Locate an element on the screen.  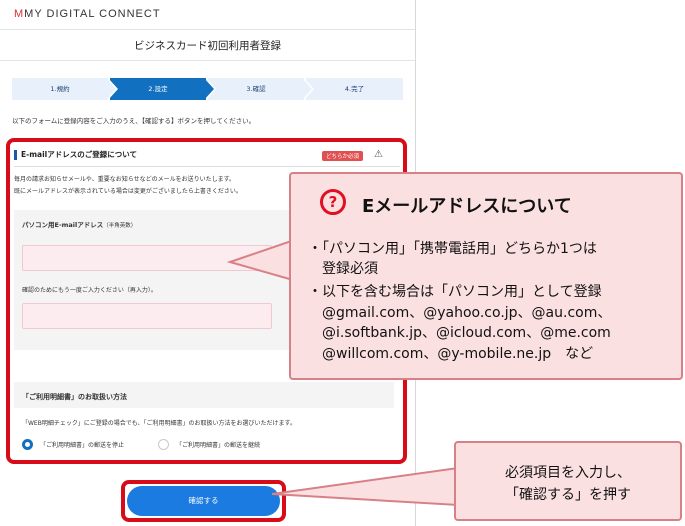
email-callout-line: @gmail.com、@yahoo.co.jp、@au.com、 is located at coordinates (467, 313).